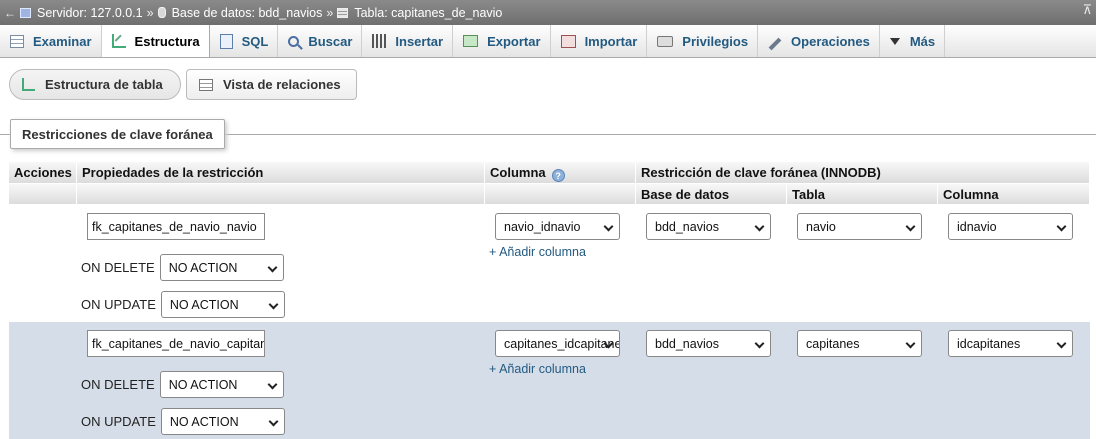  Describe the element at coordinates (1010, 343) in the screenshot. I see `ref-column-select: idcapitanes` at that location.